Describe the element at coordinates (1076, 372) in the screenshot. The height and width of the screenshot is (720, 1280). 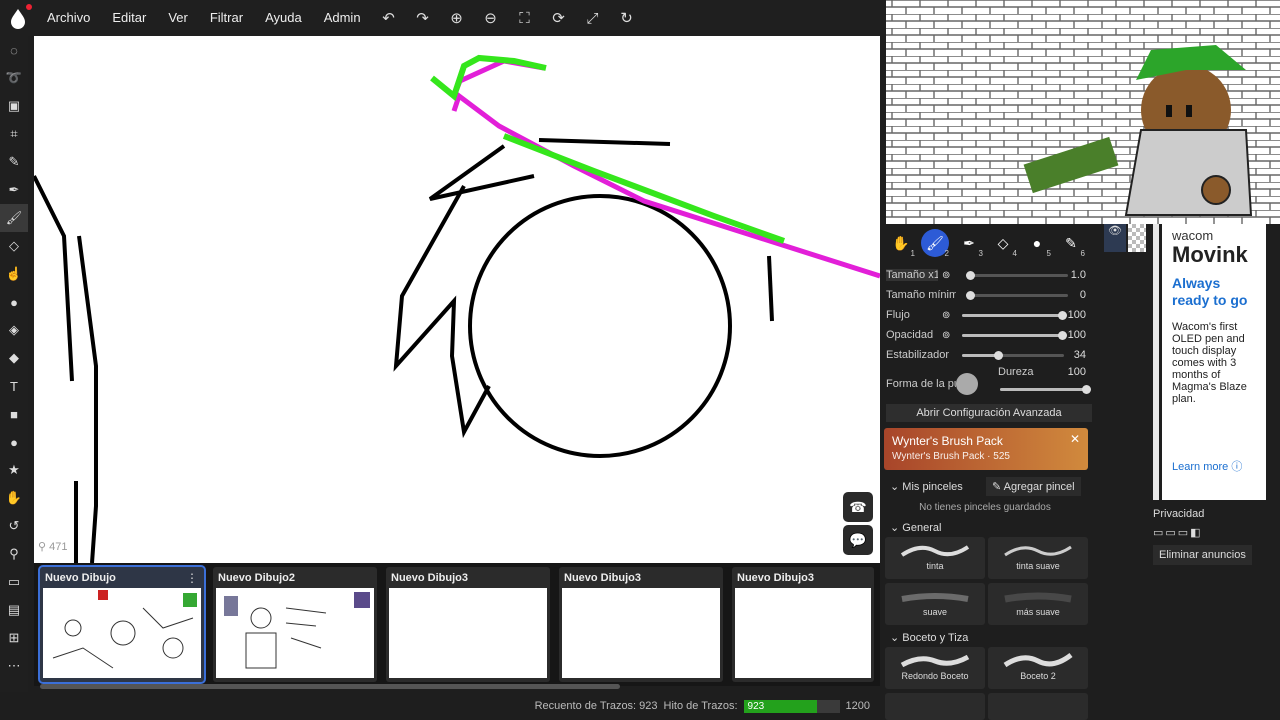
I see `hardness-value: 100` at that location.